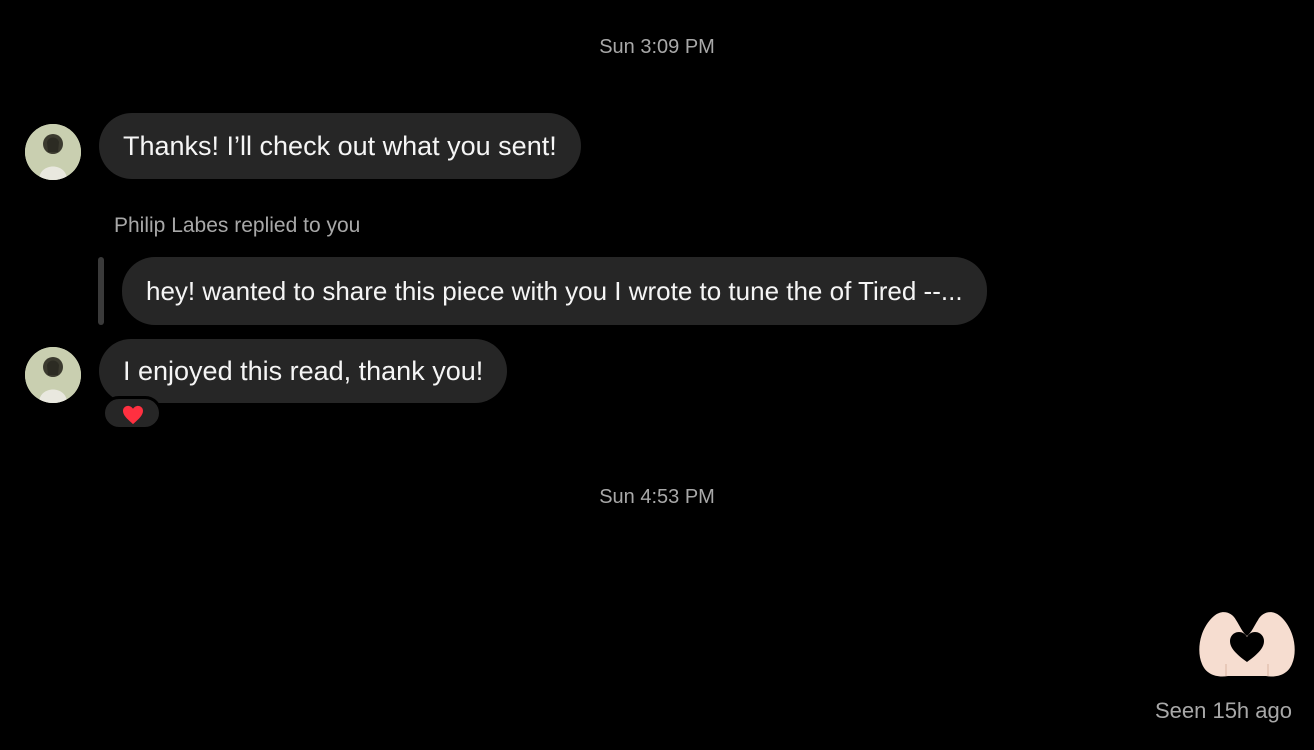  I want to click on reaction-badge, so click(132, 413).